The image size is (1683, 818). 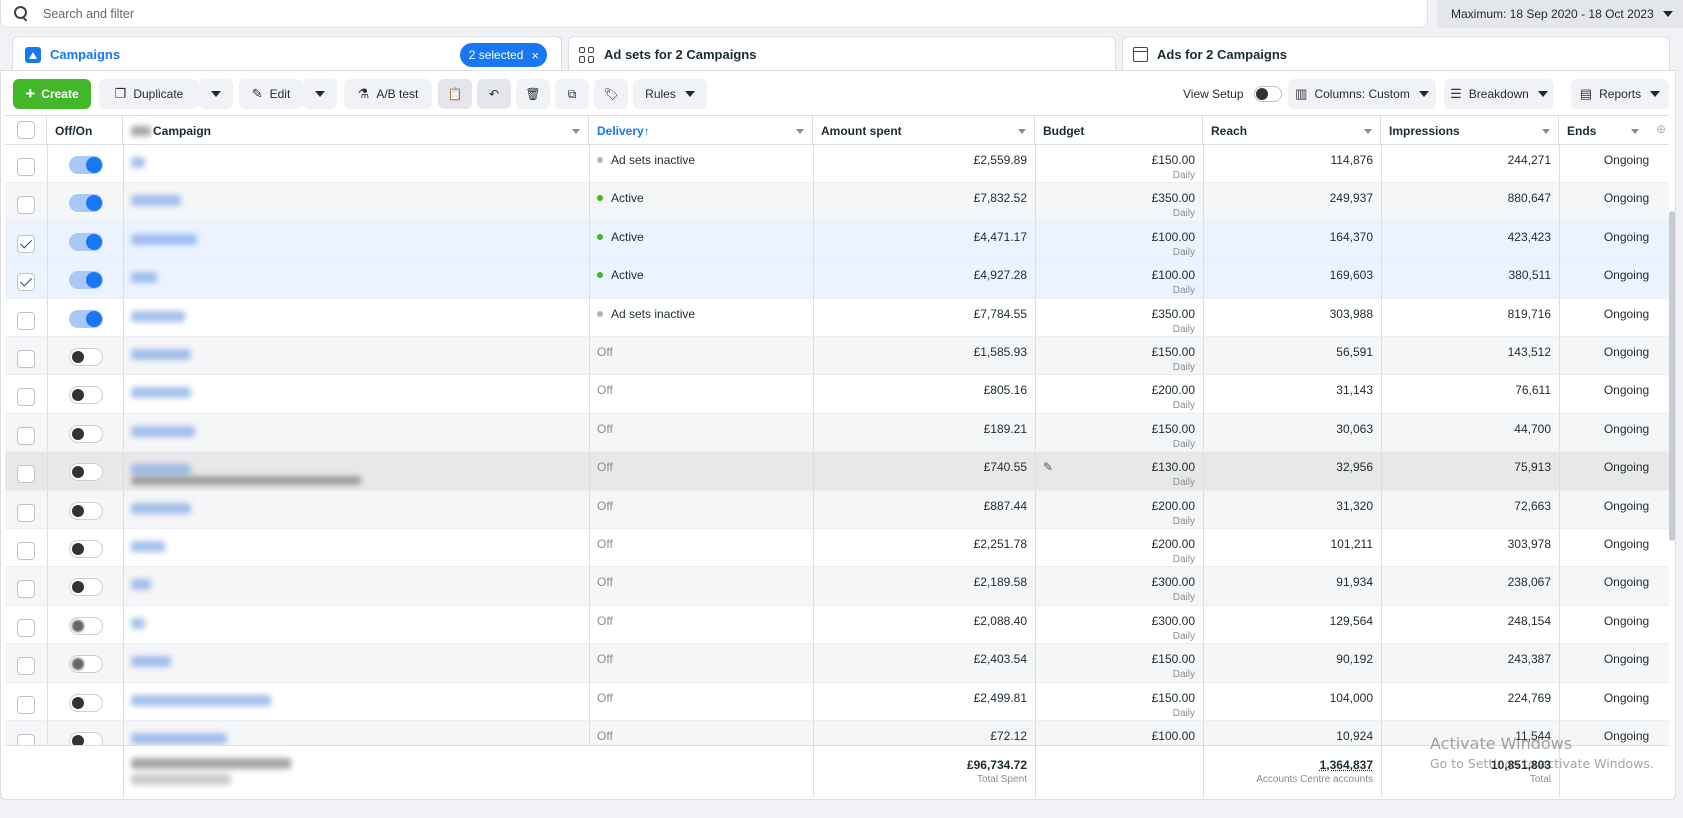 I want to click on duplicate-button: ❐ Duplicate, so click(x=149, y=94).